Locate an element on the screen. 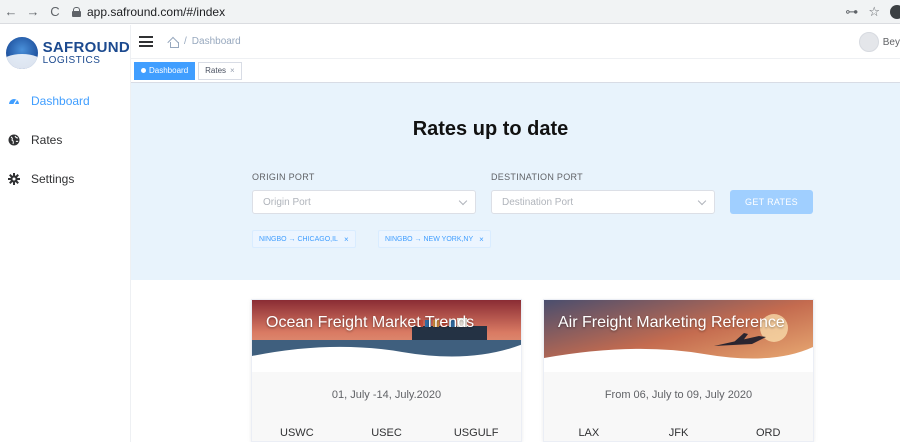  sidebar-item-label: Dashboard is located at coordinates (60, 100).